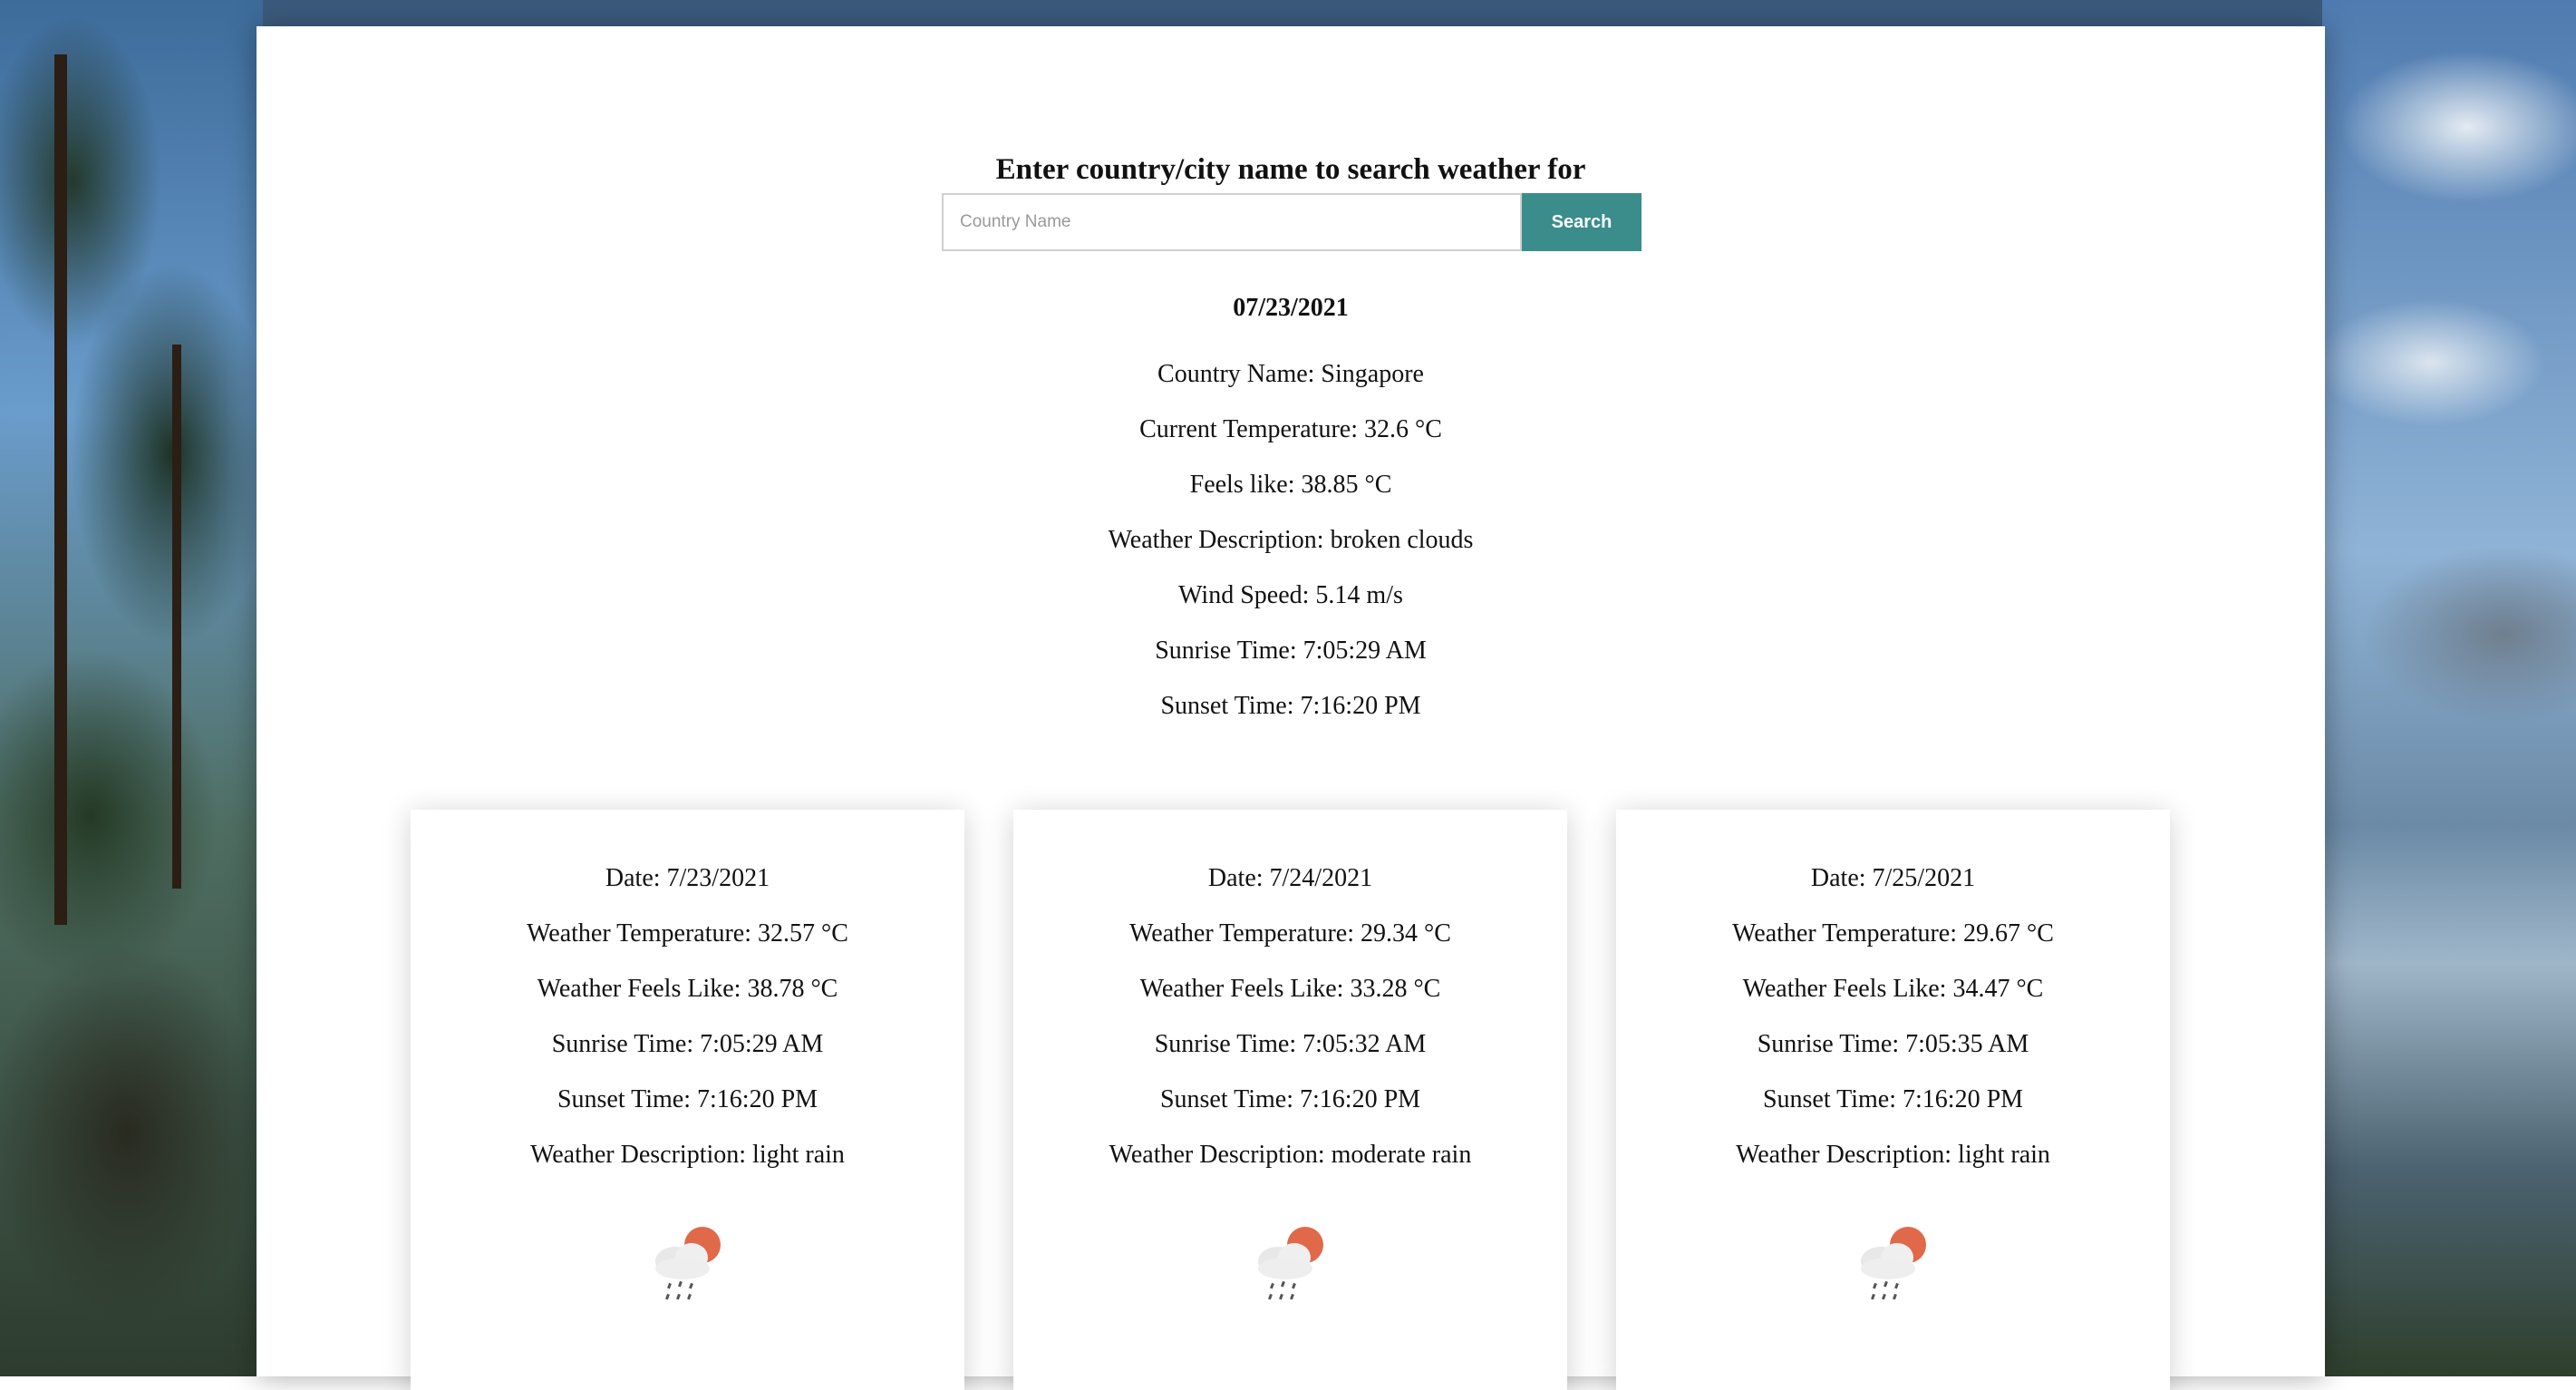 The image size is (2576, 1390). I want to click on background-sky-lake, so click(2449, 688).